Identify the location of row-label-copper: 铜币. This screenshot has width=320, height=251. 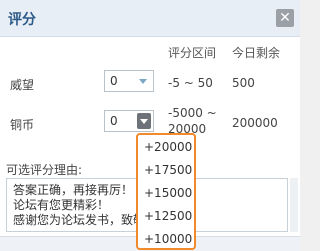
(22, 125).